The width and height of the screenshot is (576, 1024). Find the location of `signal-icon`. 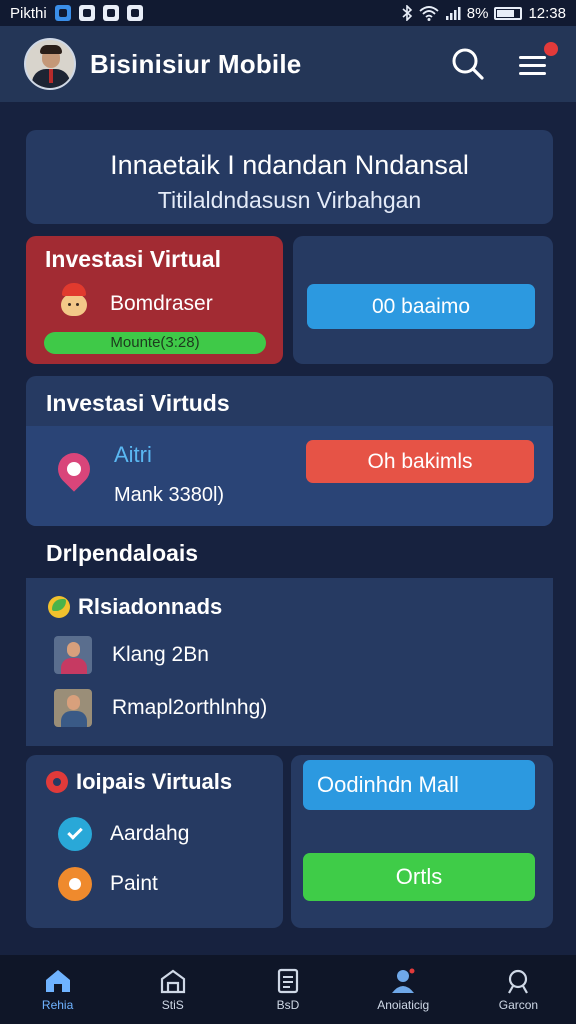

signal-icon is located at coordinates (453, 13).